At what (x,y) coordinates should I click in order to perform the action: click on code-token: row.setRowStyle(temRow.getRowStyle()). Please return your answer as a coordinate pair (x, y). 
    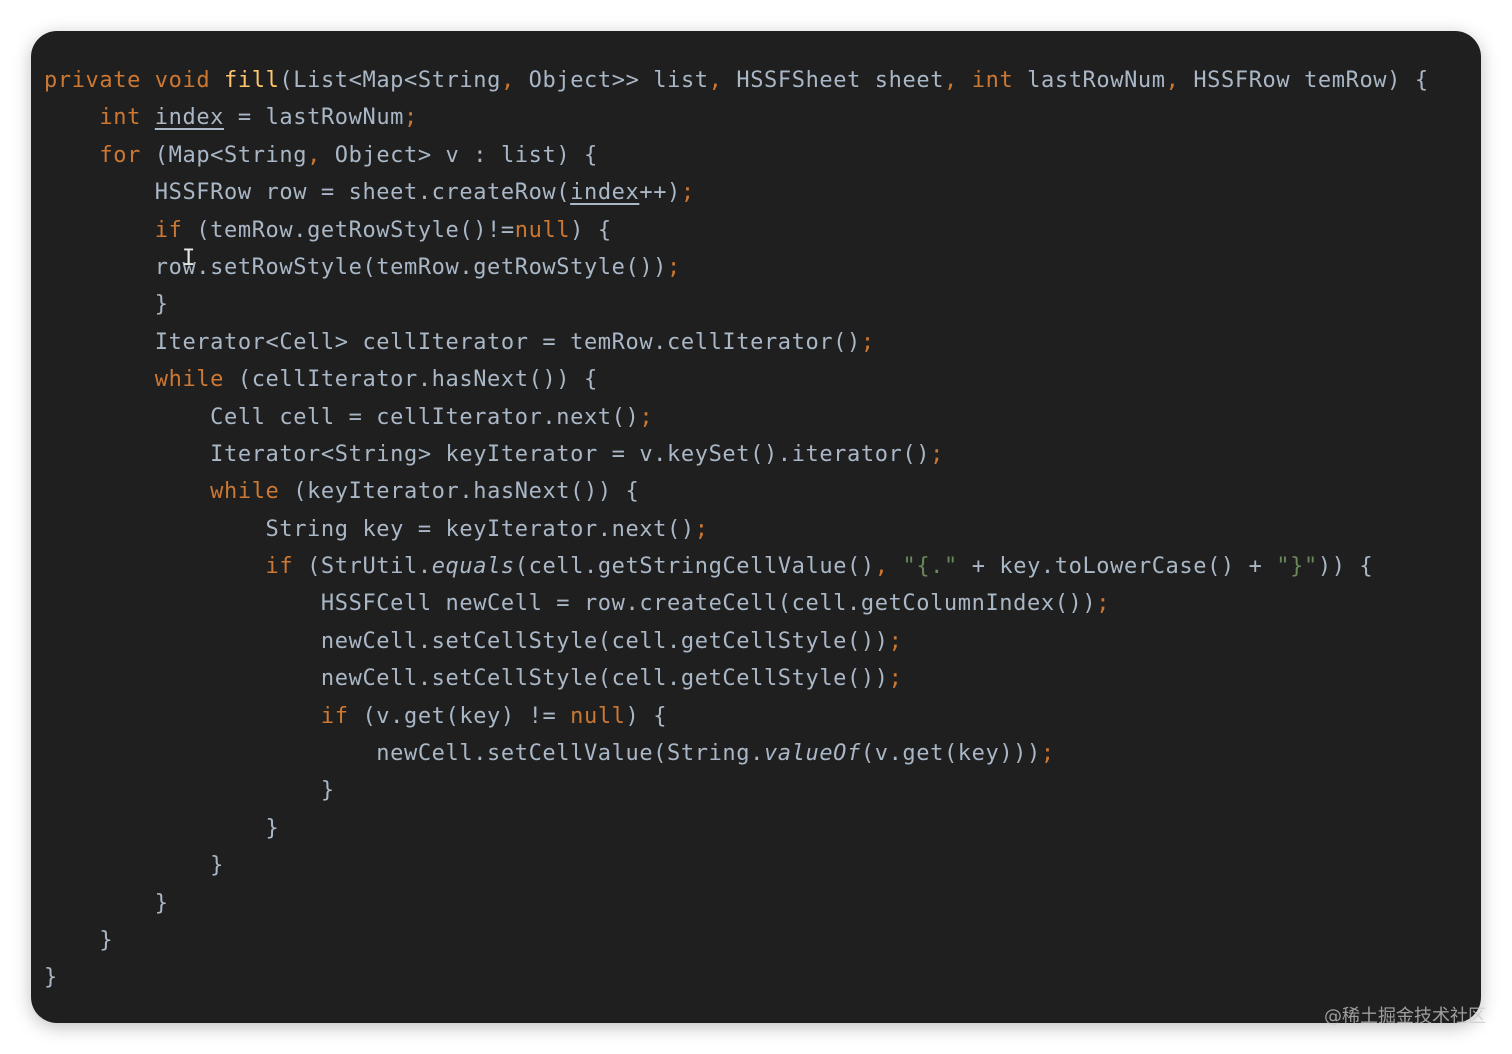
    Looking at the image, I should click on (356, 267).